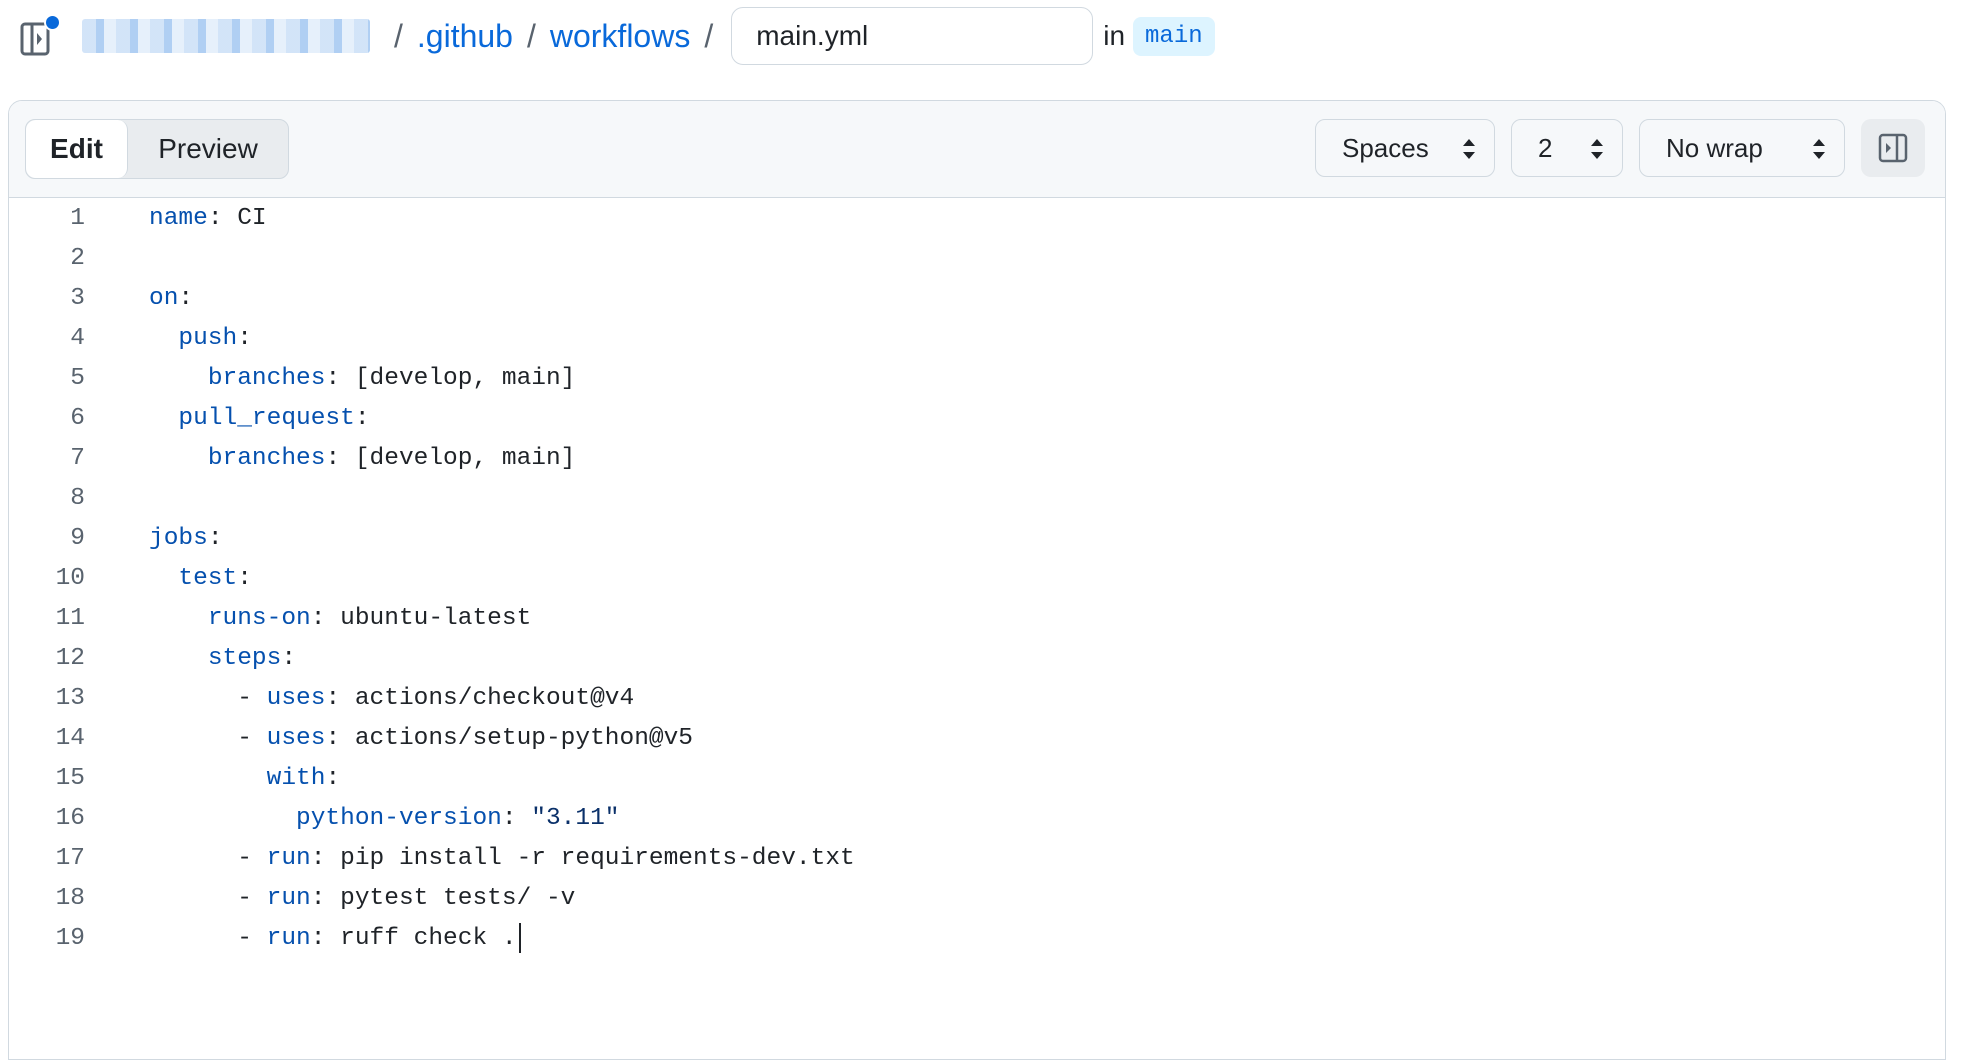 This screenshot has width=1962, height=1060. I want to click on code-line: 12 steps:, so click(977, 659).